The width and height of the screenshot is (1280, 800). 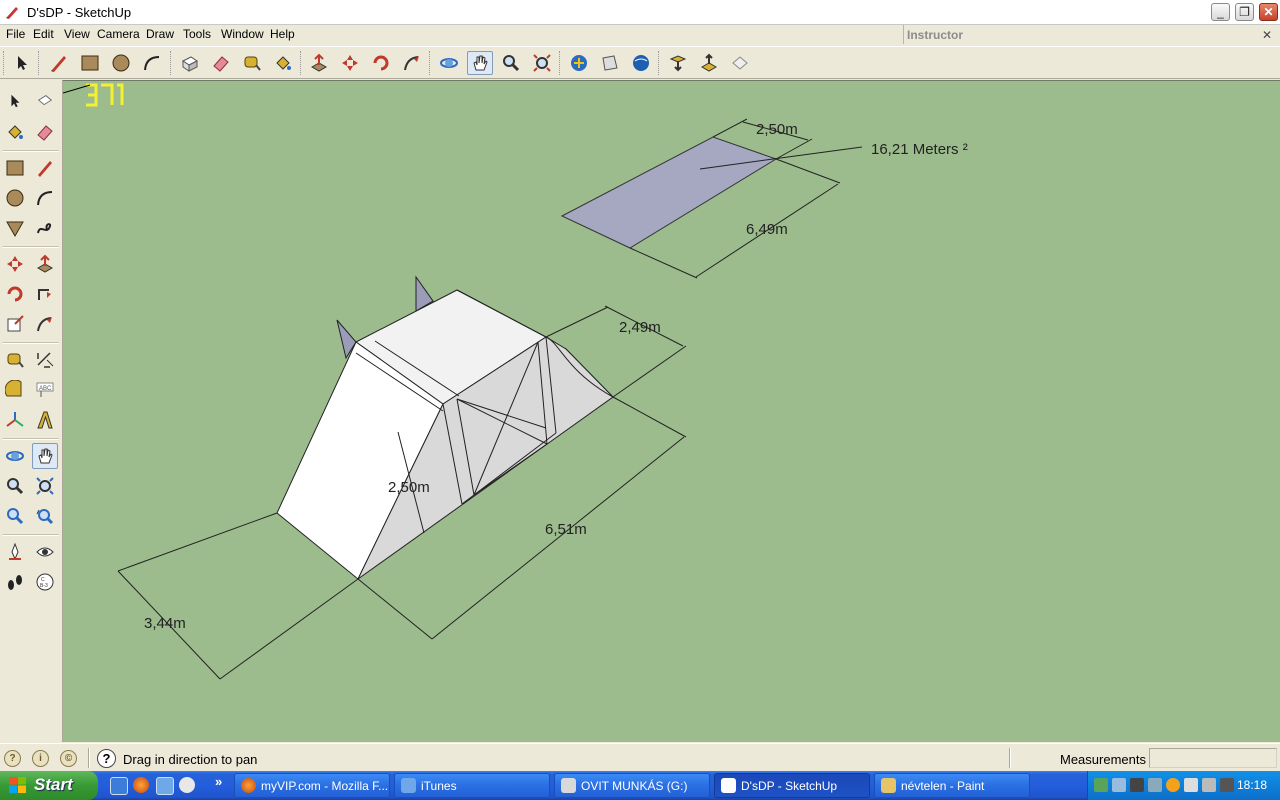 What do you see at coordinates (1119, 785) in the screenshot?
I see `tray-app-icon` at bounding box center [1119, 785].